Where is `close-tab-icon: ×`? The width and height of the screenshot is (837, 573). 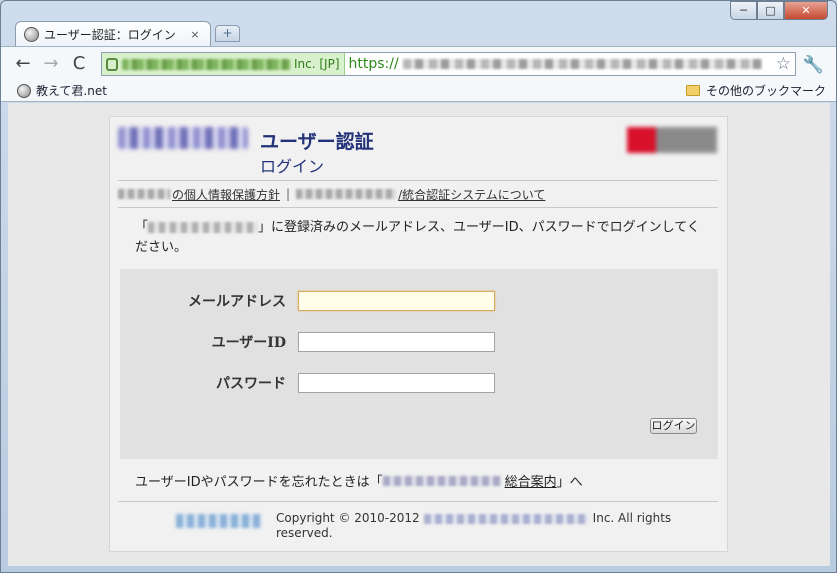 close-tab-icon: × is located at coordinates (195, 34).